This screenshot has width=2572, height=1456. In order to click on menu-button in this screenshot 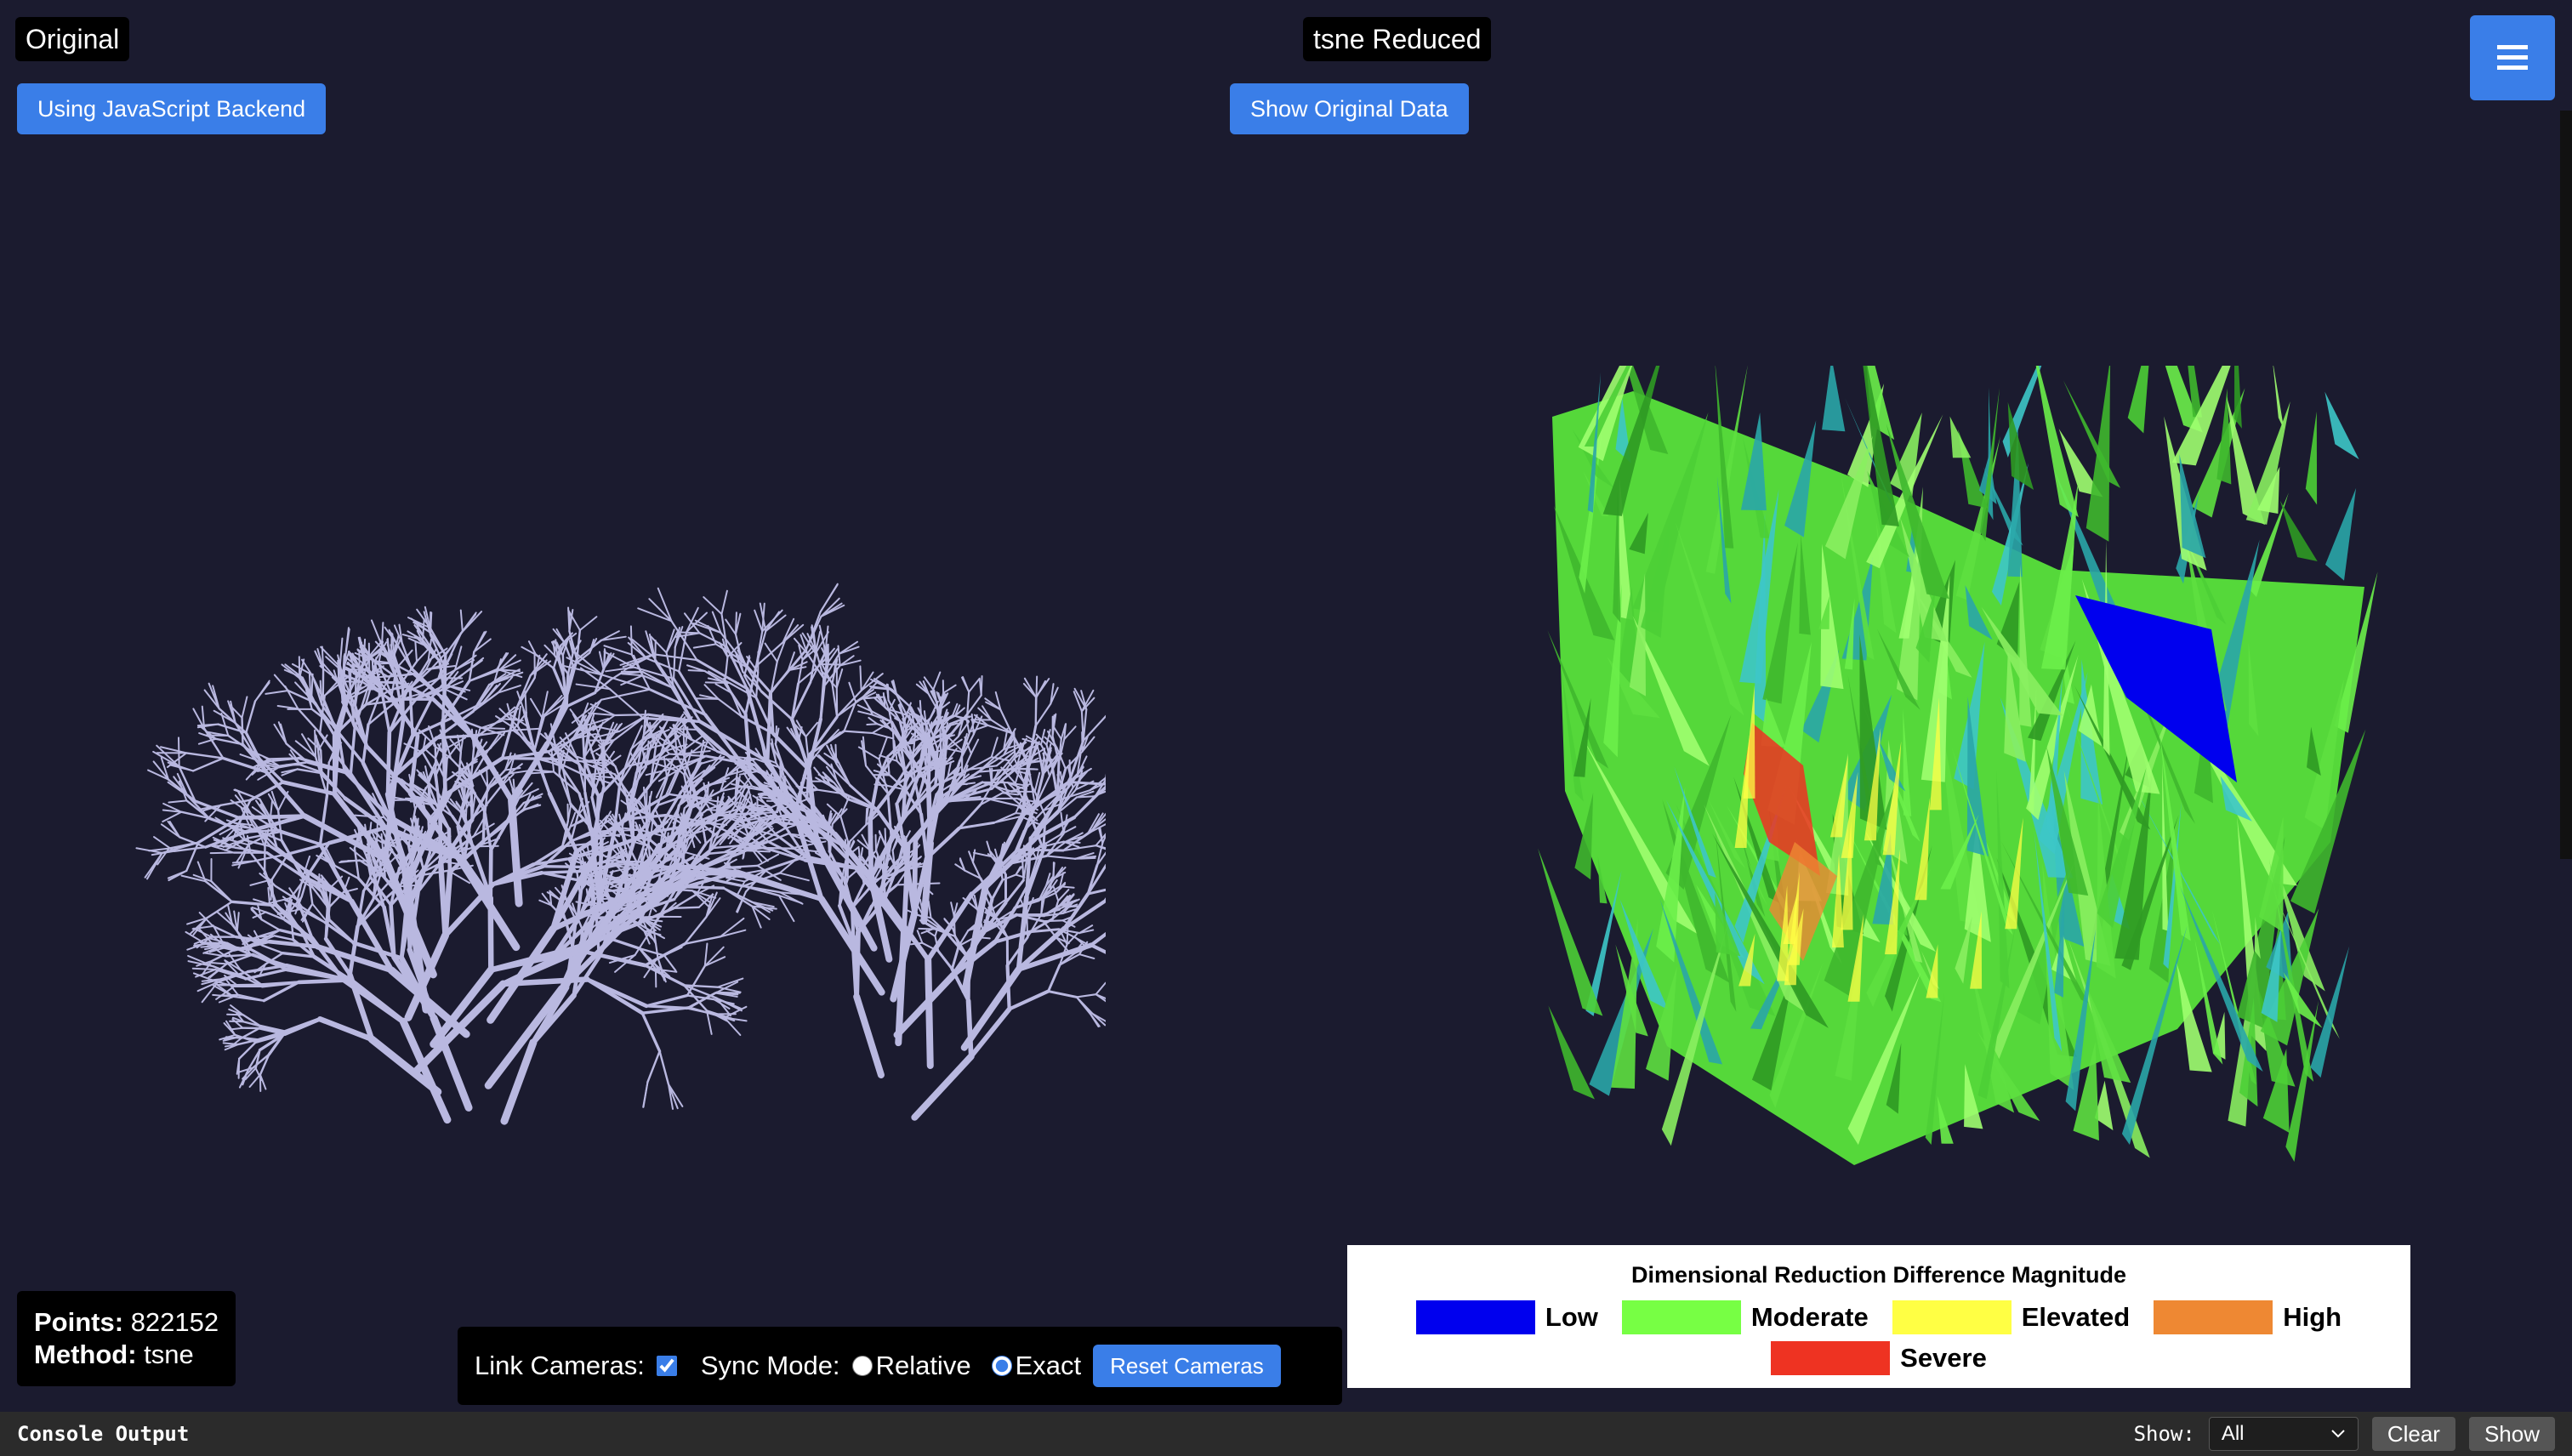, I will do `click(2513, 58)`.